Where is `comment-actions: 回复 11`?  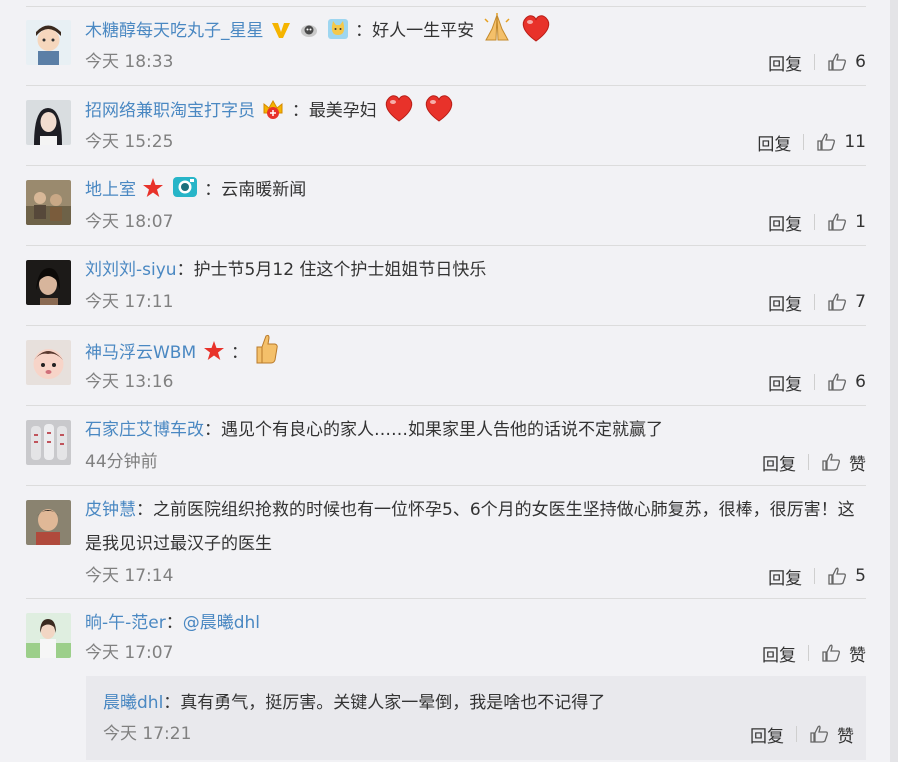 comment-actions: 回复 11 is located at coordinates (811, 142).